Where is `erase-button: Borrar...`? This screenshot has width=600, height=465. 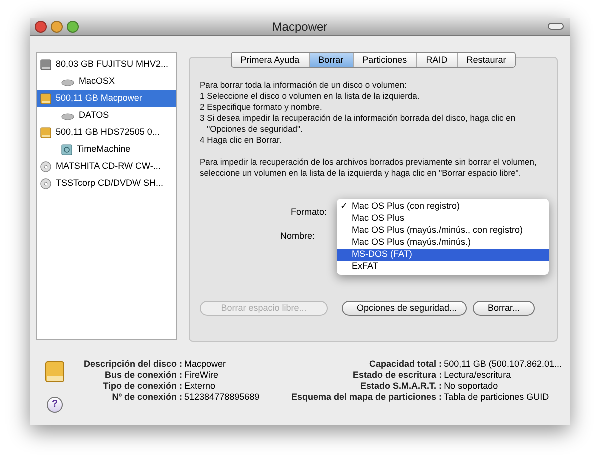 erase-button: Borrar... is located at coordinates (504, 308).